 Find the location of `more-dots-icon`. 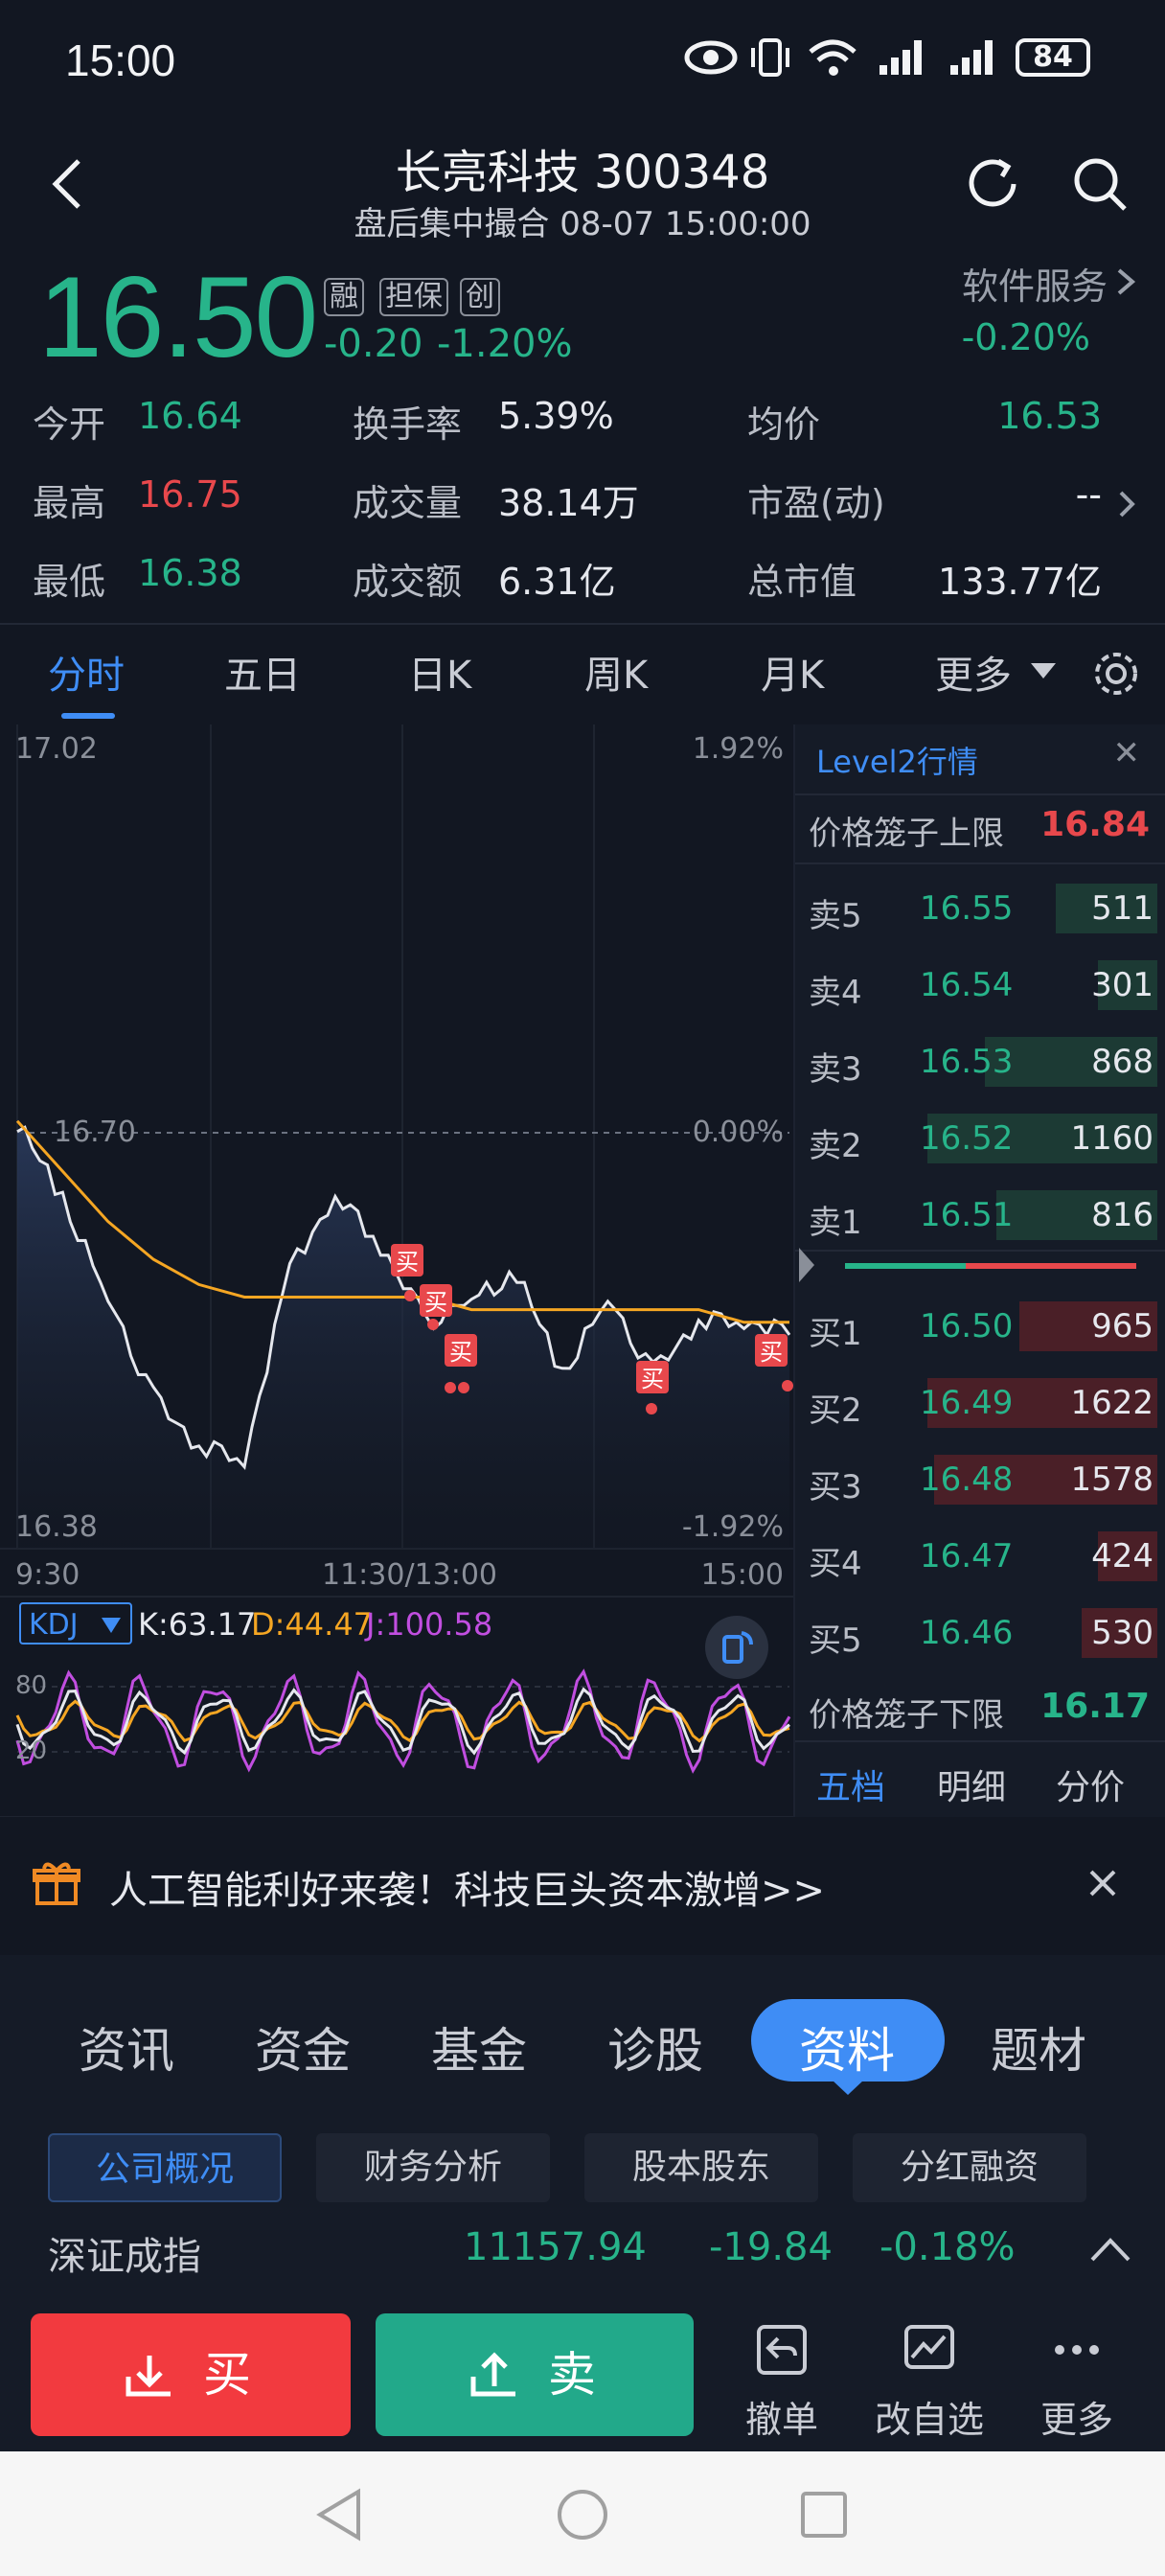

more-dots-icon is located at coordinates (1077, 2350).